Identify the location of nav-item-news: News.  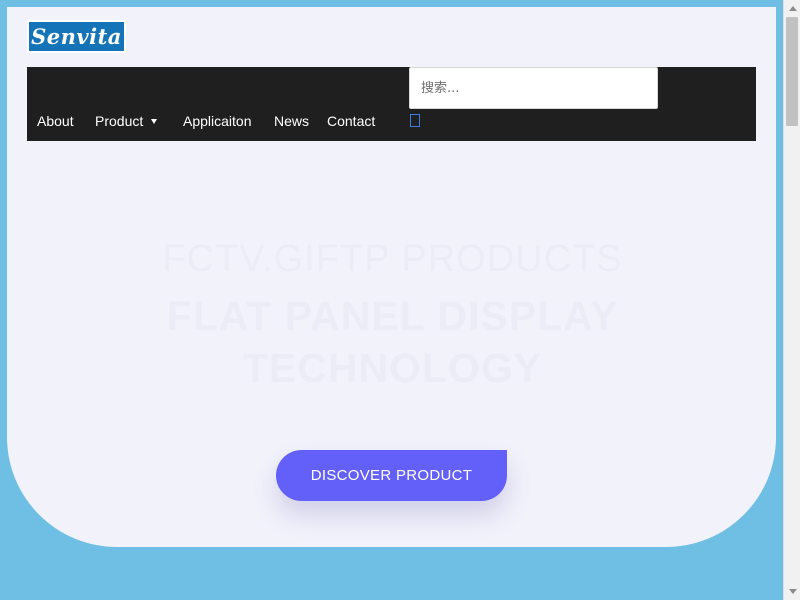
(291, 121).